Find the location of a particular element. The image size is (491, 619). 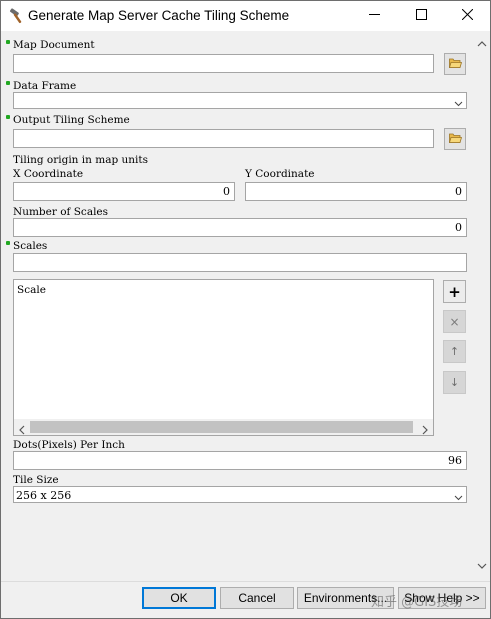

y-coordinate-input: 0 is located at coordinates (356, 191).